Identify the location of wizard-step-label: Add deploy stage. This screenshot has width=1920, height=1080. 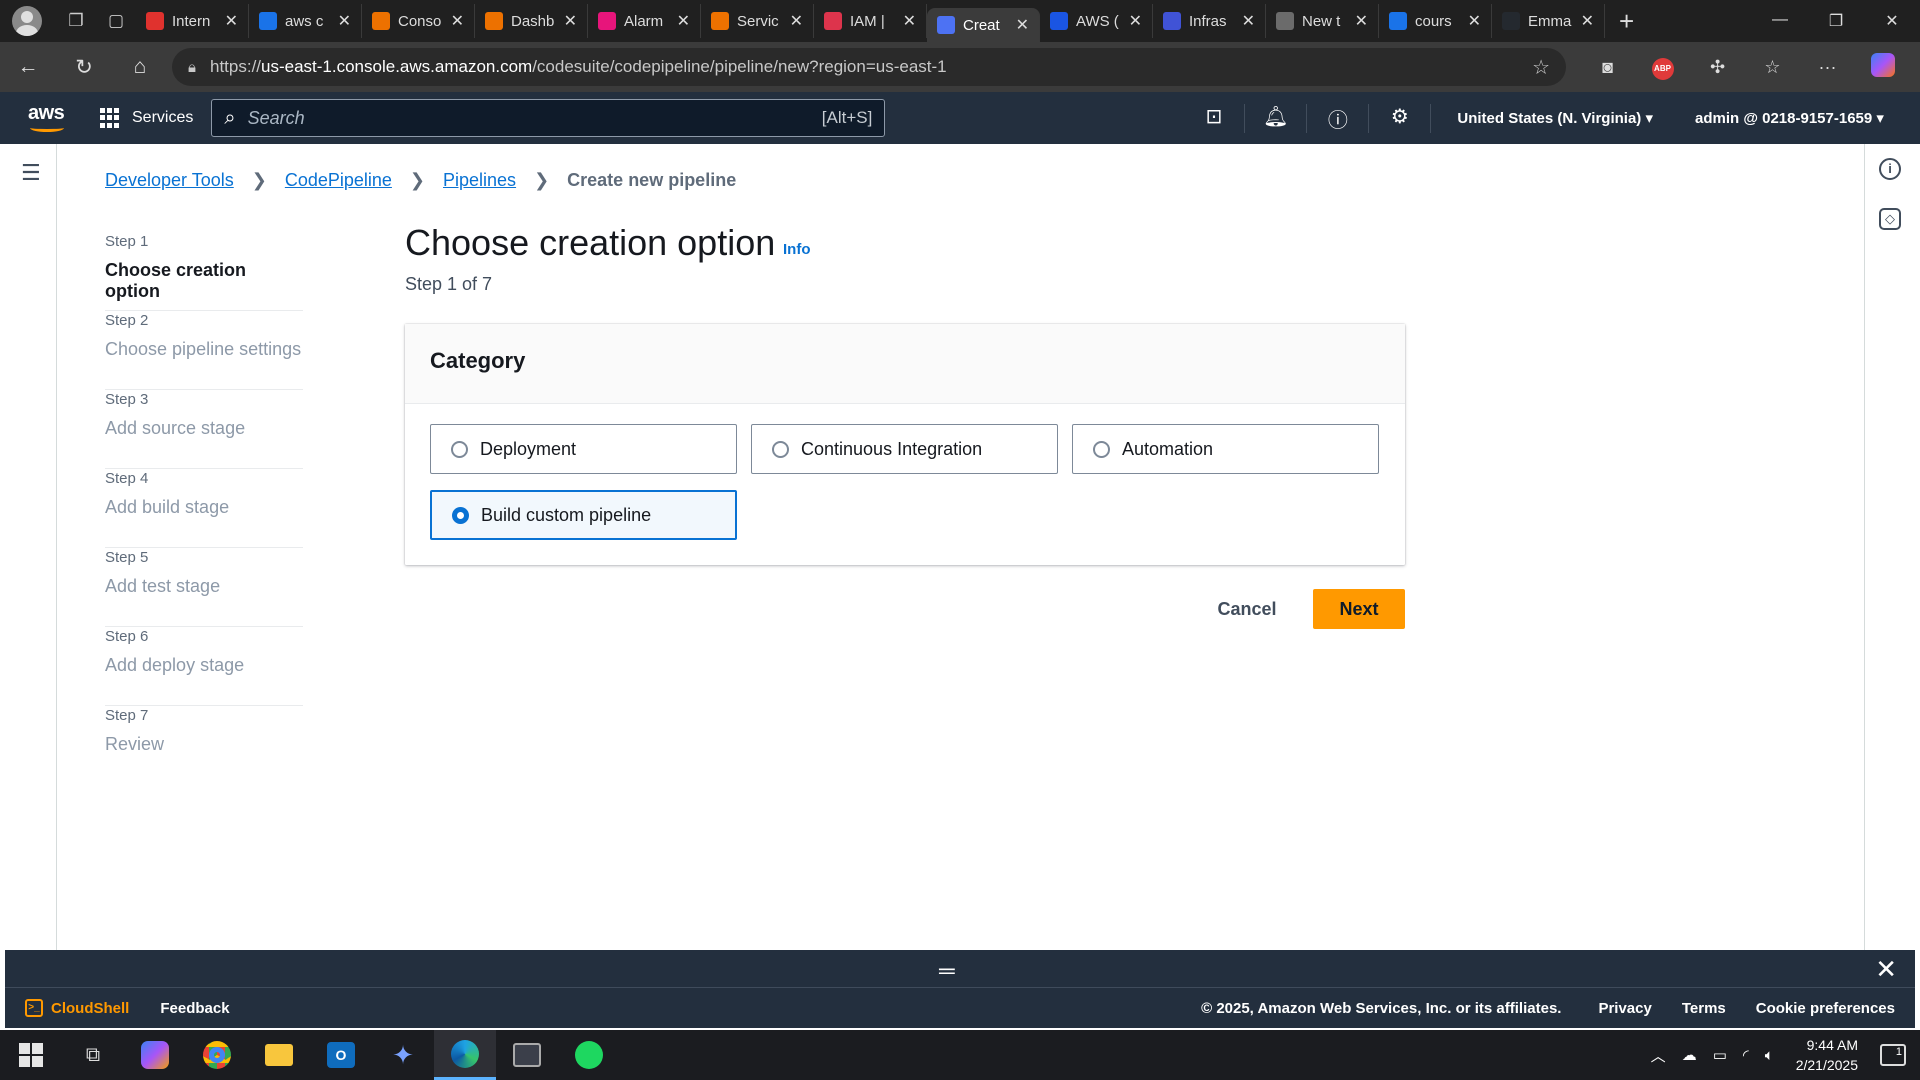
(175, 665).